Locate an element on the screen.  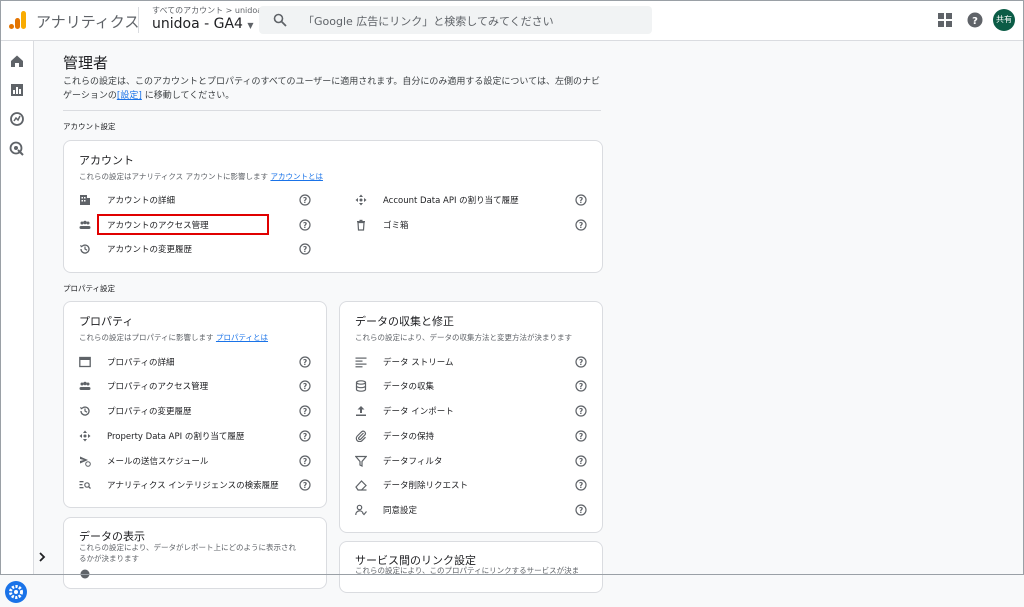
scheduled-send-icon is located at coordinates (85, 461).